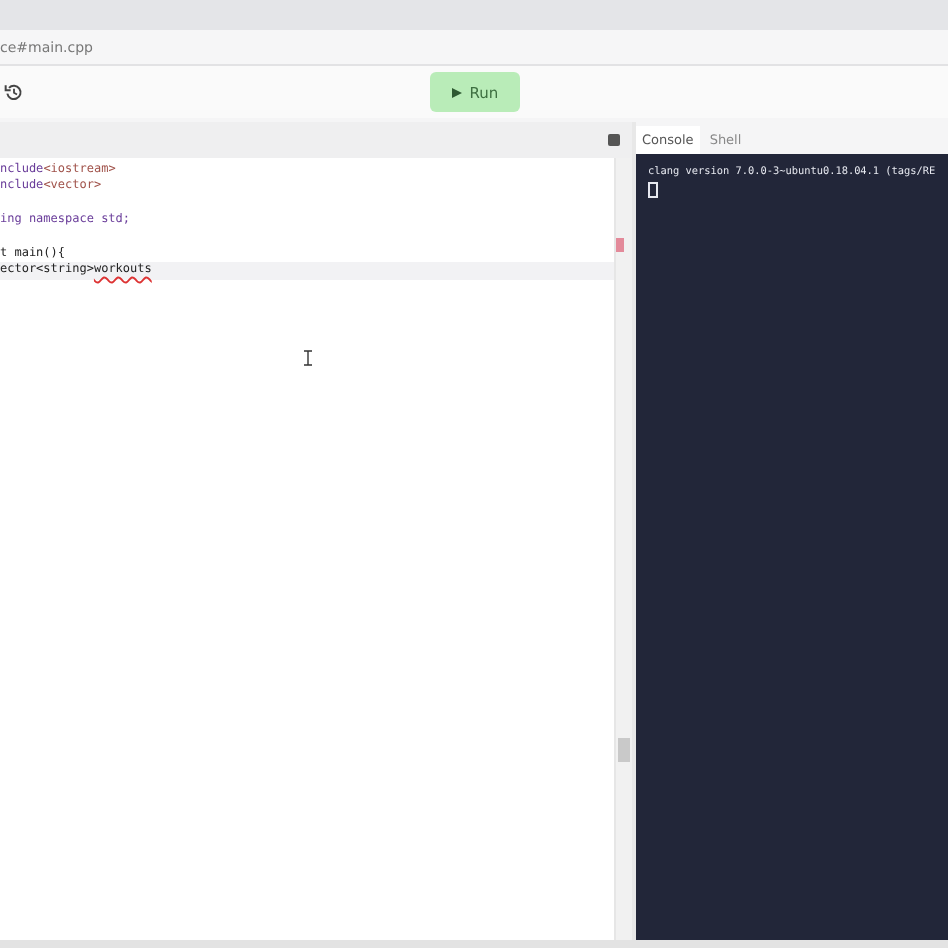 This screenshot has height=948, width=948. Describe the element at coordinates (624, 750) in the screenshot. I see `scrollbar-thumb` at that location.